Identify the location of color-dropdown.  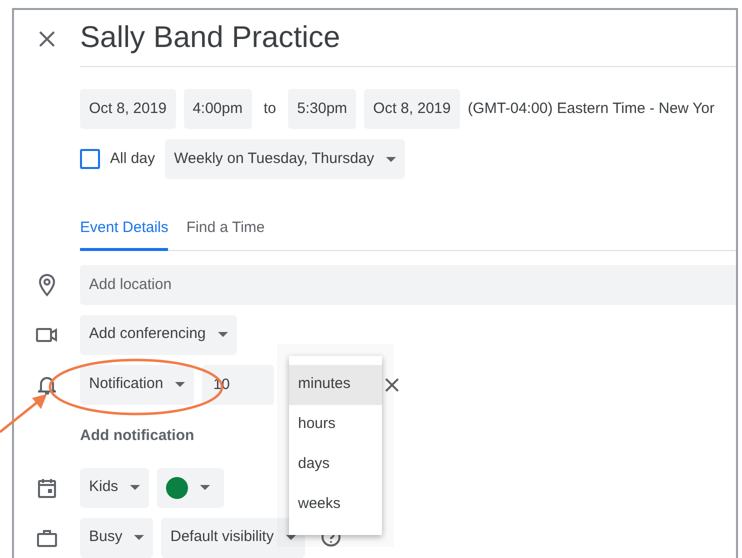
(190, 488).